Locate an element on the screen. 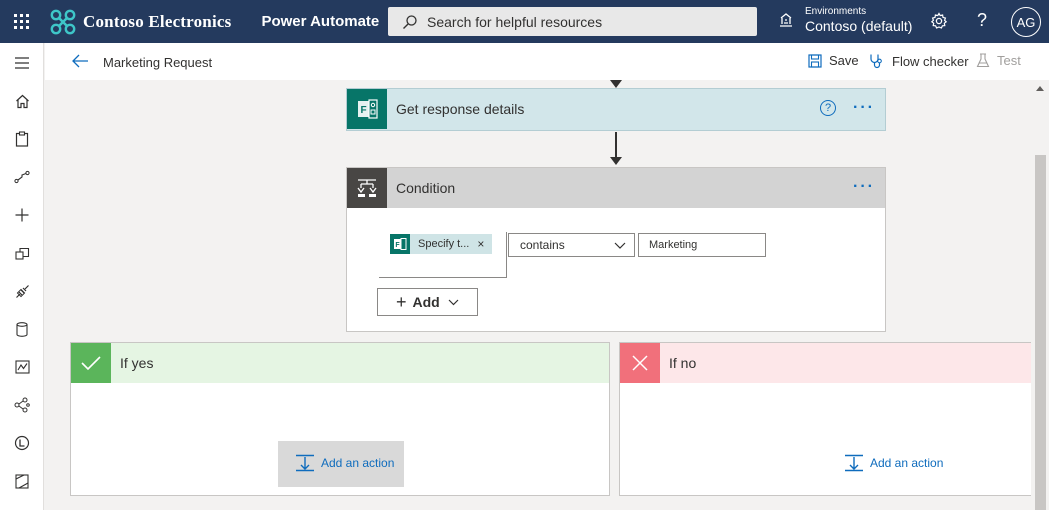  test-button: Test is located at coordinates (998, 60).